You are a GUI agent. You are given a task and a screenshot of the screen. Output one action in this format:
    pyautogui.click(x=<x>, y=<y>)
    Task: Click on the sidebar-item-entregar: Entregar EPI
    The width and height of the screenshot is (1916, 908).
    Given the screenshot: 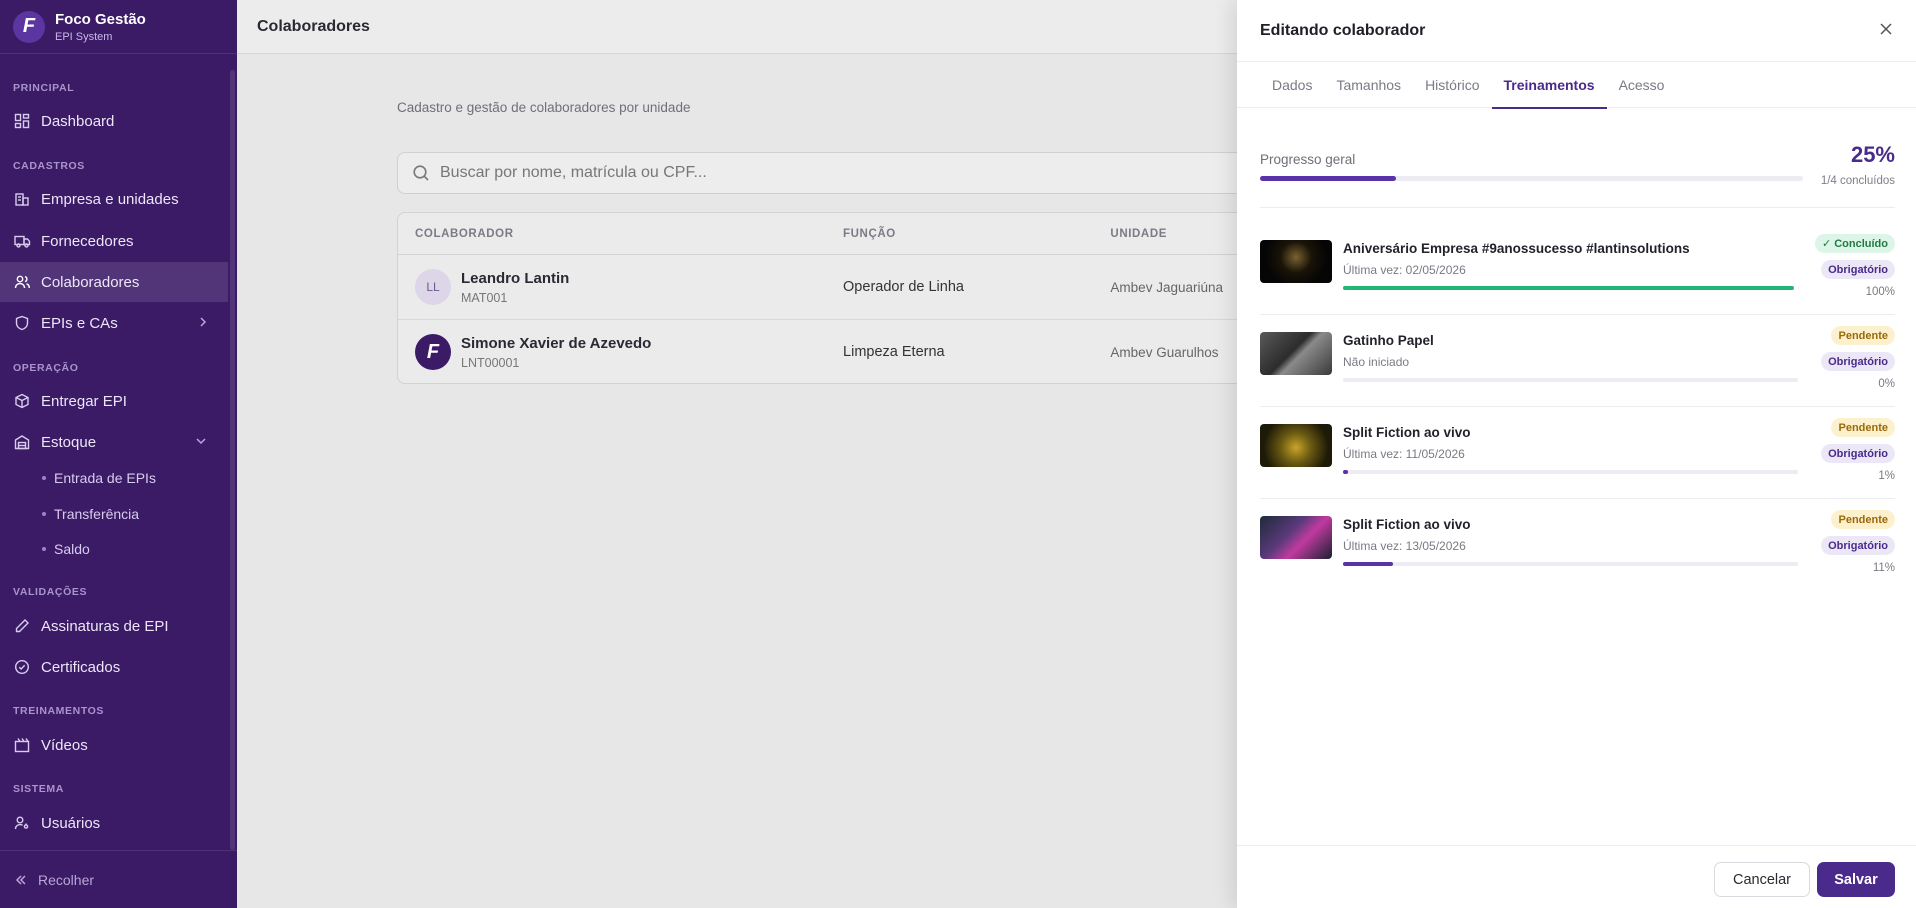 What is the action you would take?
    pyautogui.click(x=114, y=401)
    